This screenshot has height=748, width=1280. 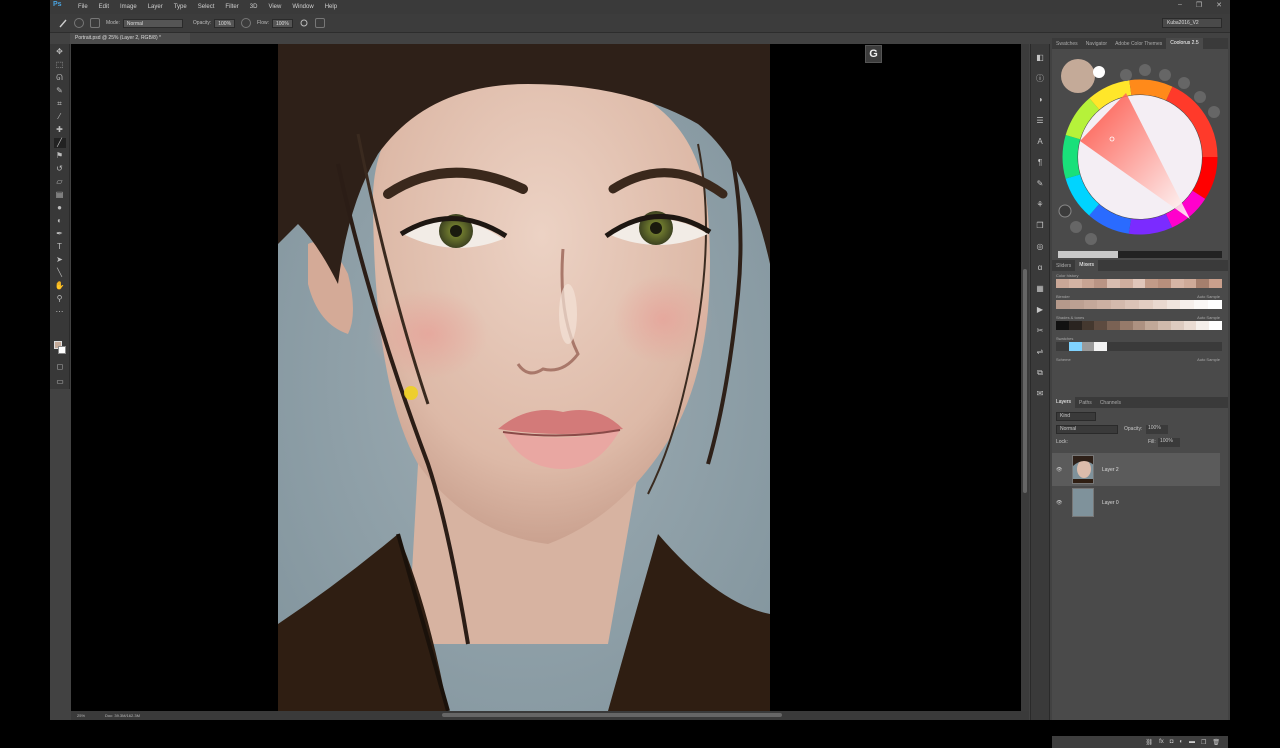 I want to click on brush-tool-icon: ╱, so click(x=59, y=143).